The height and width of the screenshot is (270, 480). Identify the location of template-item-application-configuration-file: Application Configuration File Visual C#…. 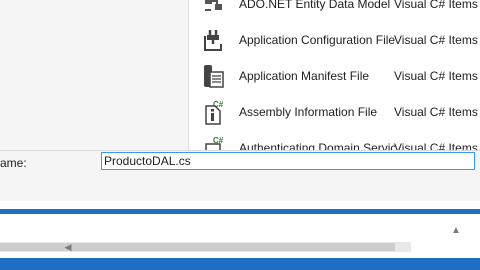
(334, 40).